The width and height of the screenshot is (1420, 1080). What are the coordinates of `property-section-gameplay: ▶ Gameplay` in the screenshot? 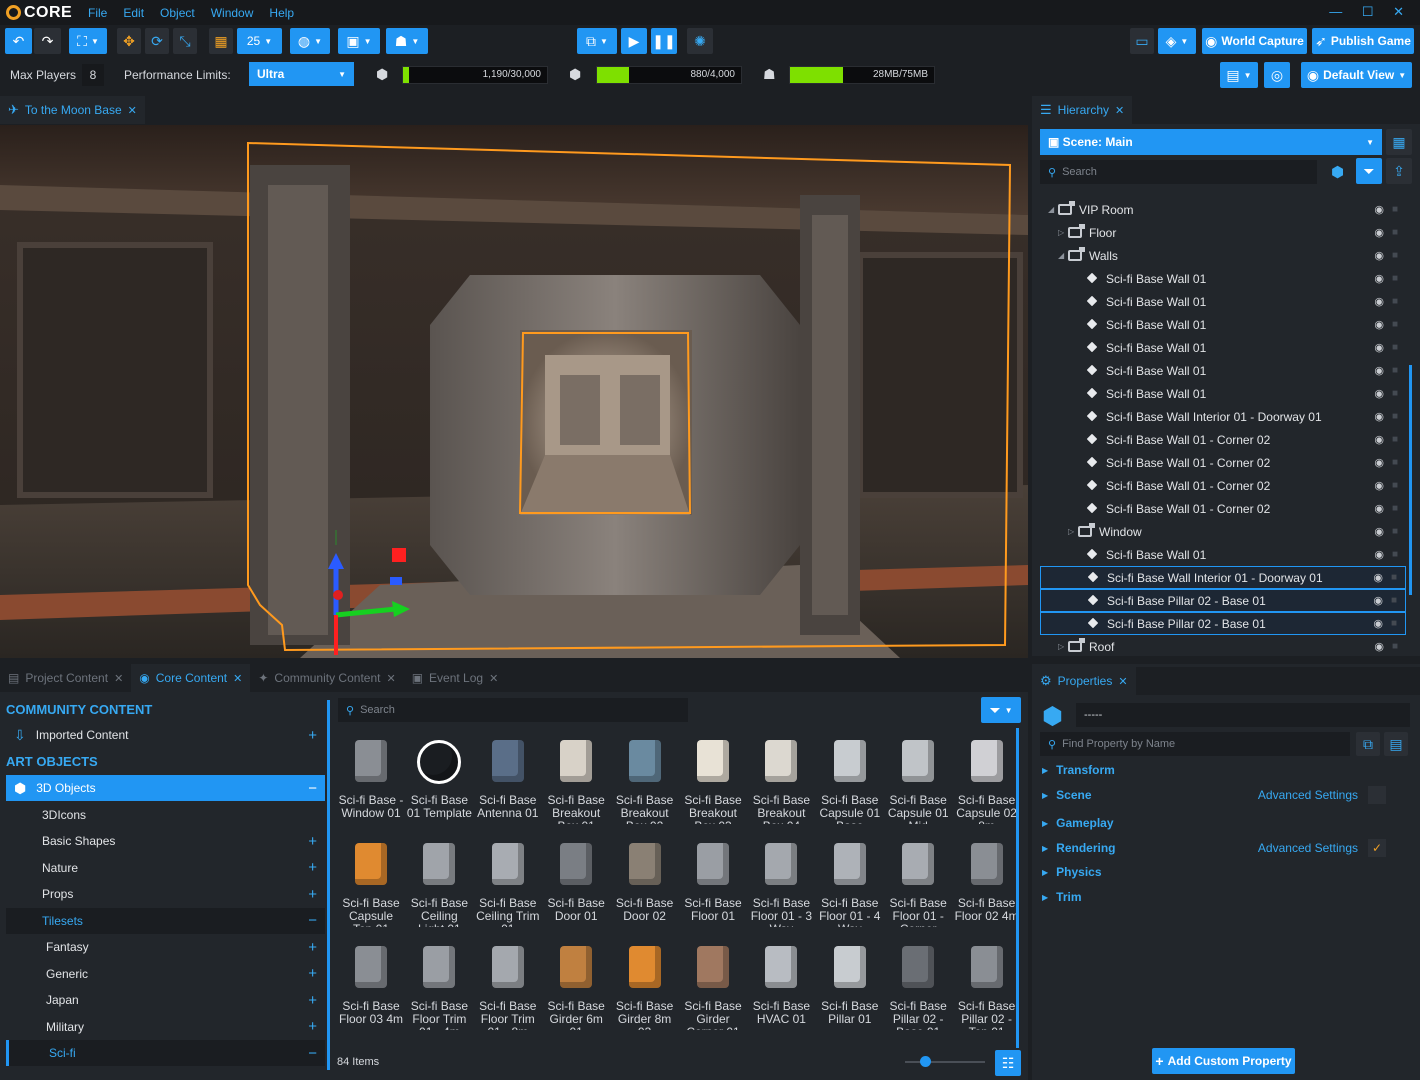 It's located at (1226, 823).